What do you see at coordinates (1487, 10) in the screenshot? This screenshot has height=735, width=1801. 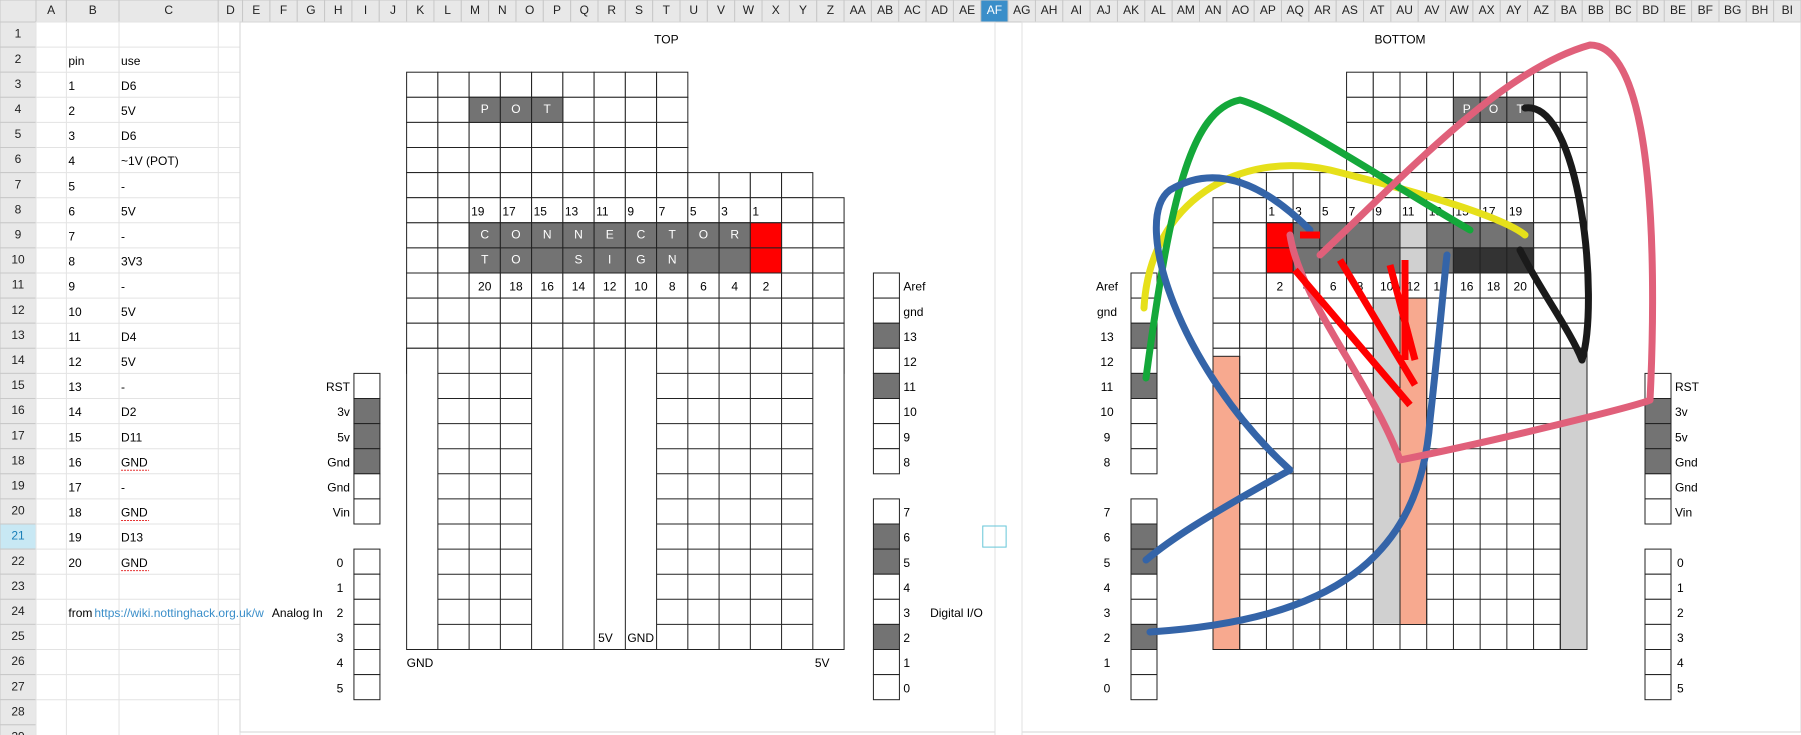 I see `column-header-label: AX` at bounding box center [1487, 10].